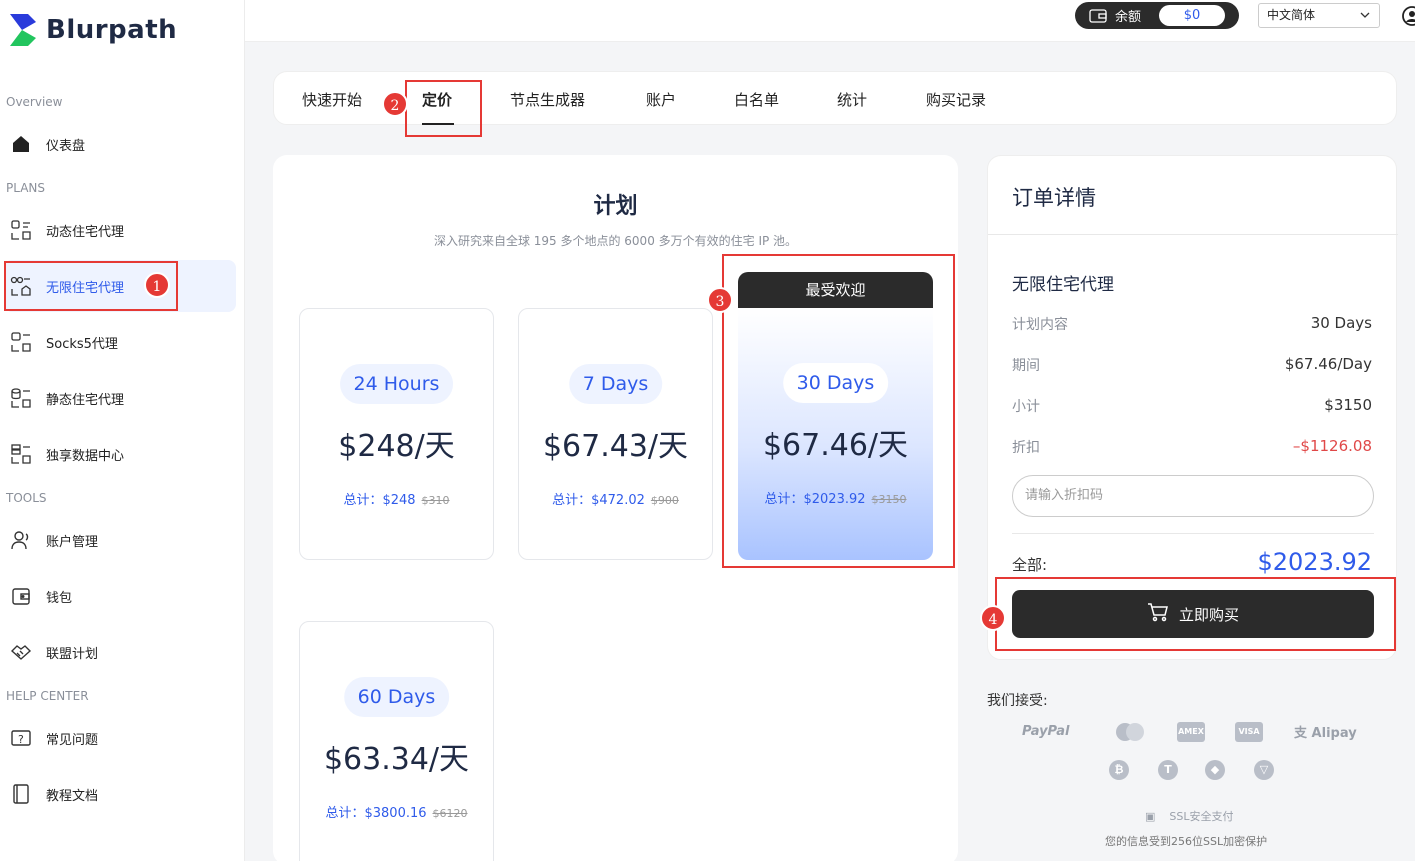 This screenshot has width=1415, height=861. Describe the element at coordinates (72, 740) in the screenshot. I see `sidebar-item-label: 常见问题` at that location.